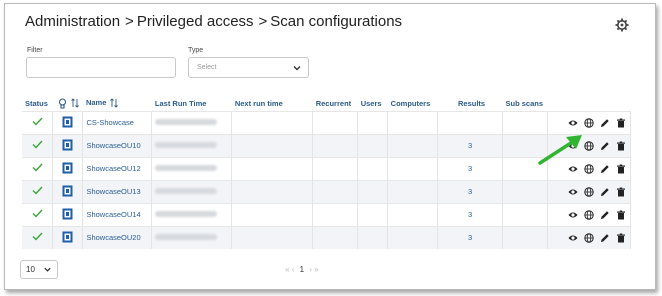 Image resolution: width=662 pixels, height=296 pixels. Describe the element at coordinates (327, 237) in the screenshot. I see `table-row: ShowcaseOU20 3` at that location.